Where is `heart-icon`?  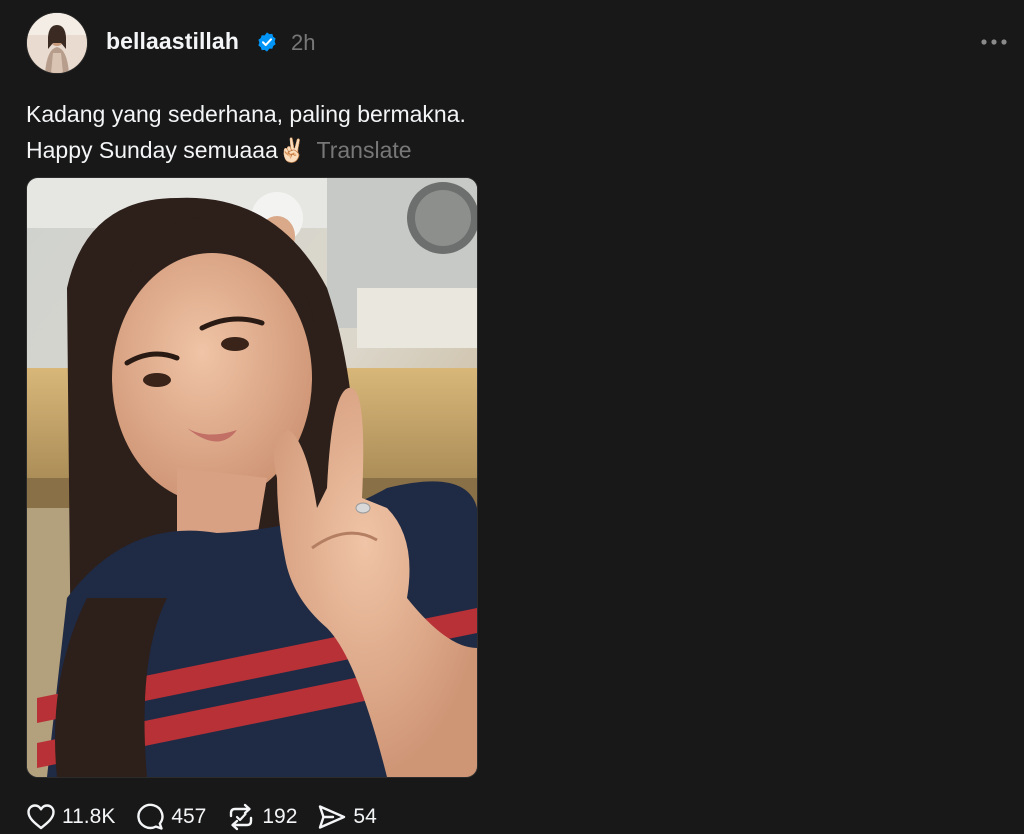 heart-icon is located at coordinates (41, 817).